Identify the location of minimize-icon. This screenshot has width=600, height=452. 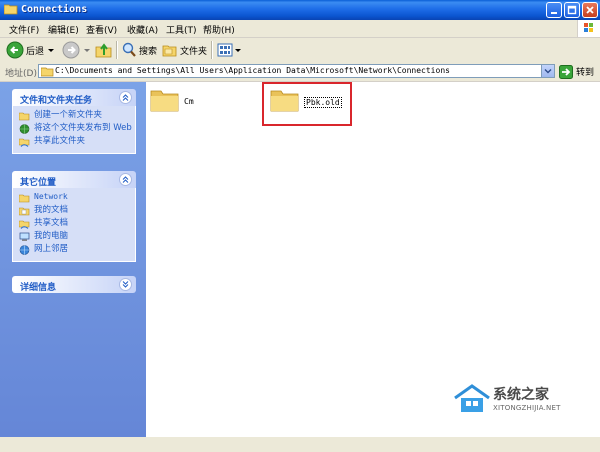
(554, 13).